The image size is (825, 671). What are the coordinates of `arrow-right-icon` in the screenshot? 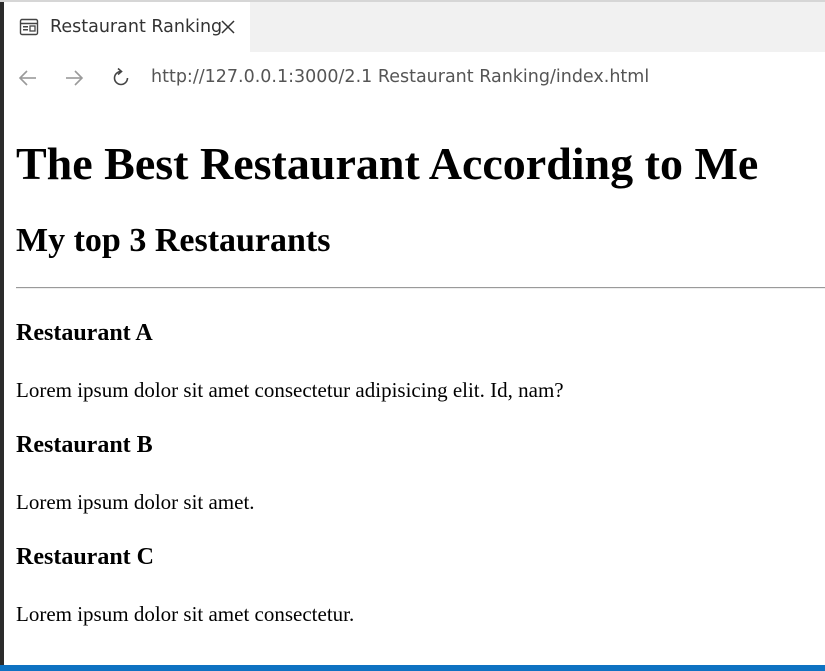 It's located at (74, 78).